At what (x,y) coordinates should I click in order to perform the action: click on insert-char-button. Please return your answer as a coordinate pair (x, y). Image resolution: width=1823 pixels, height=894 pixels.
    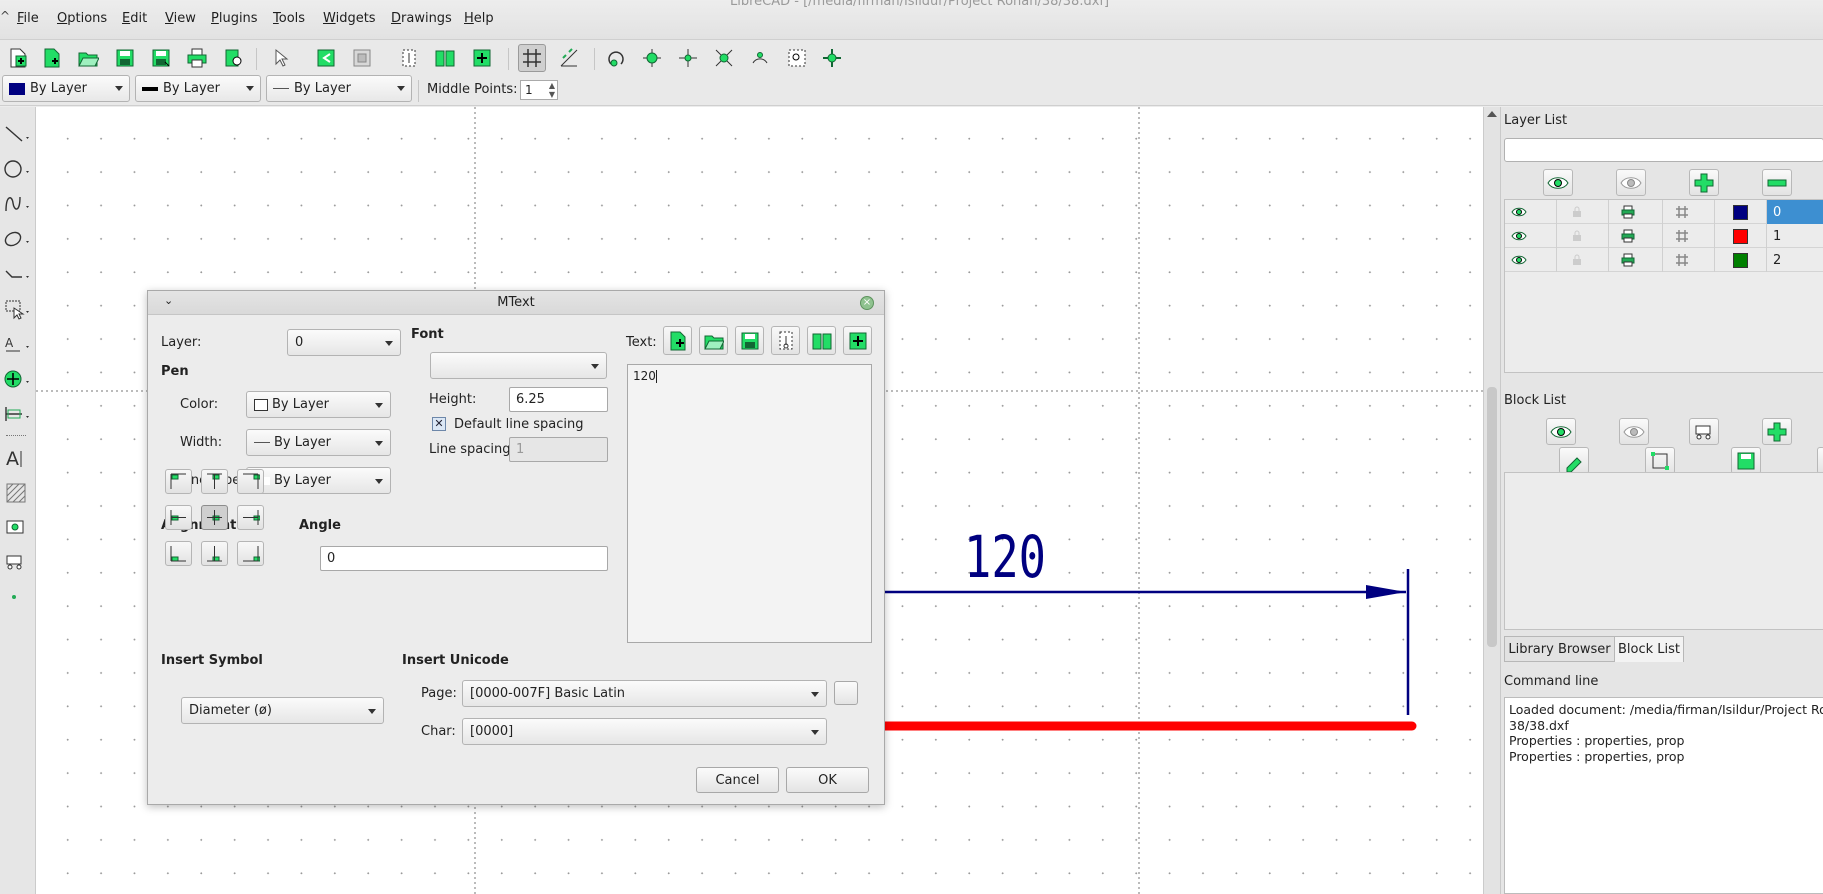
    Looking at the image, I should click on (846, 693).